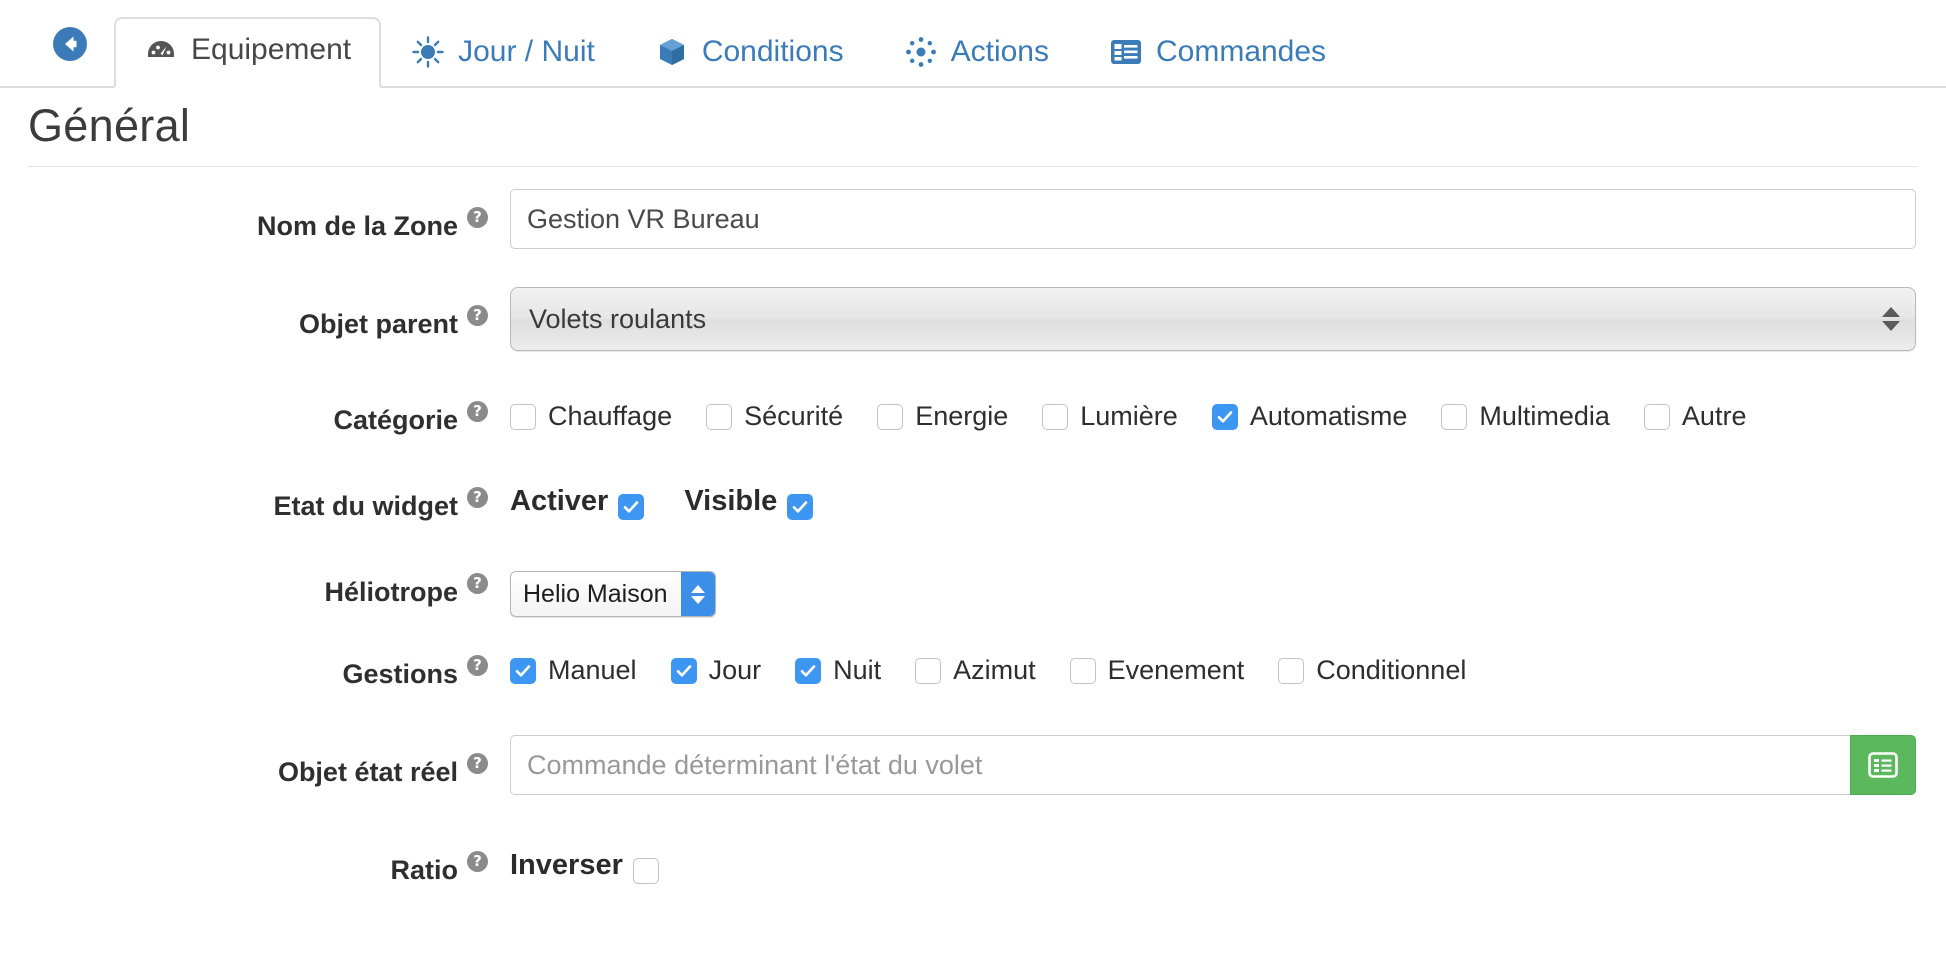 This screenshot has height=972, width=1946. Describe the element at coordinates (697, 594) in the screenshot. I see `chevron-updown-icon` at that location.